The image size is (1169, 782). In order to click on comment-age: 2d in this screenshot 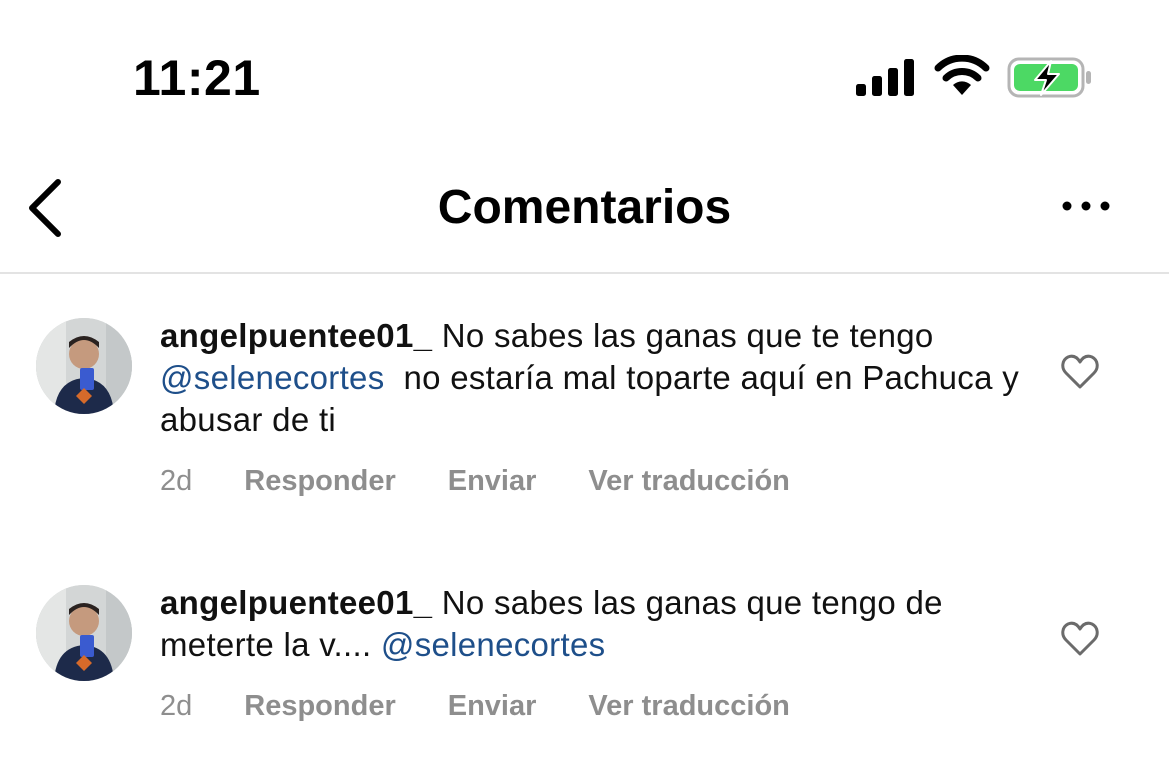, I will do `click(176, 706)`.